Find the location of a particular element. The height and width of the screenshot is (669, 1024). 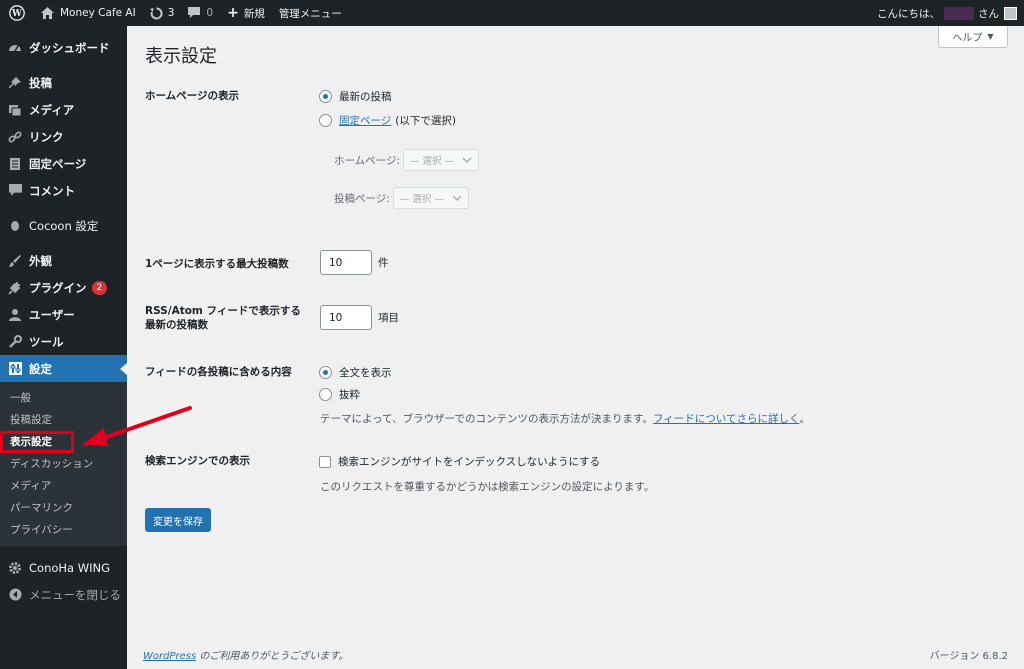

sidebar-item-label: 投稿 is located at coordinates (40, 82).